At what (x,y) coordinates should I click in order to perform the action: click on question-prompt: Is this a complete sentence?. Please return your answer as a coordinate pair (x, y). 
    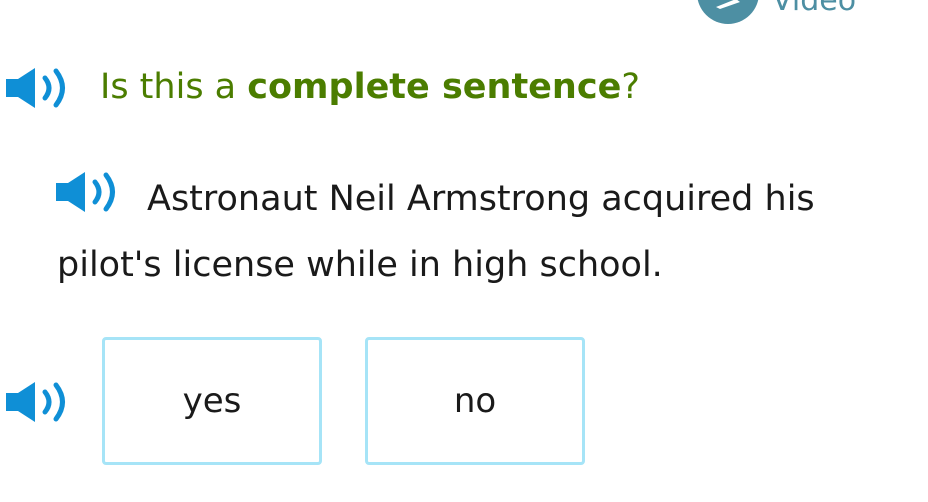
    Looking at the image, I should click on (370, 87).